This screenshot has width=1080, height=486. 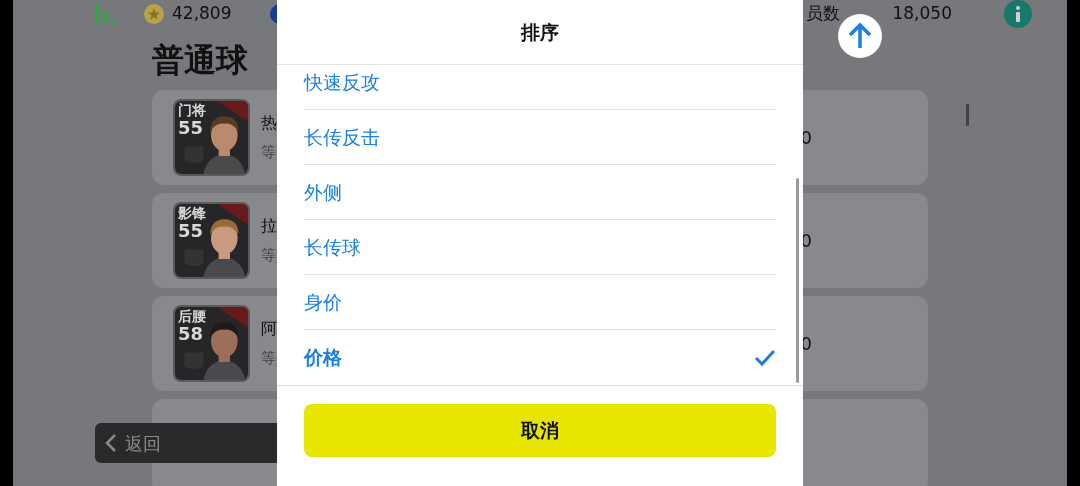 I want to click on position-label: 后腰, so click(x=192, y=316).